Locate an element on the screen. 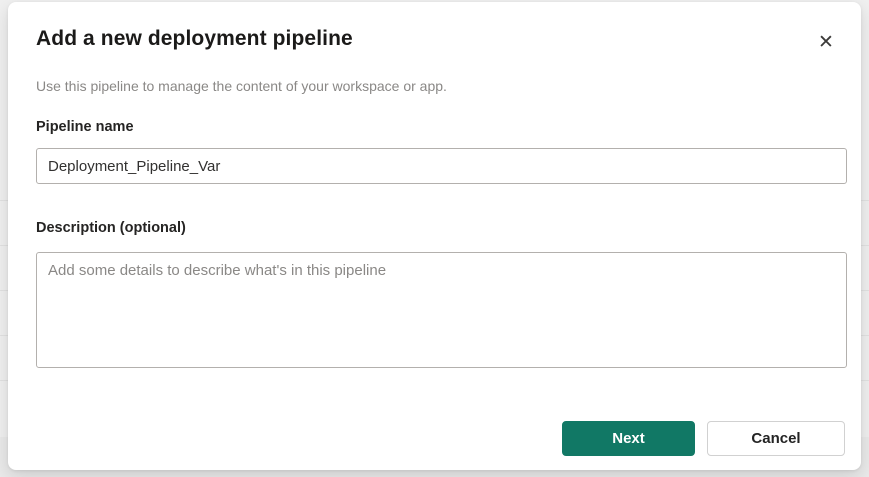 Image resolution: width=869 pixels, height=477 pixels. cancel-button: Cancel is located at coordinates (776, 438).